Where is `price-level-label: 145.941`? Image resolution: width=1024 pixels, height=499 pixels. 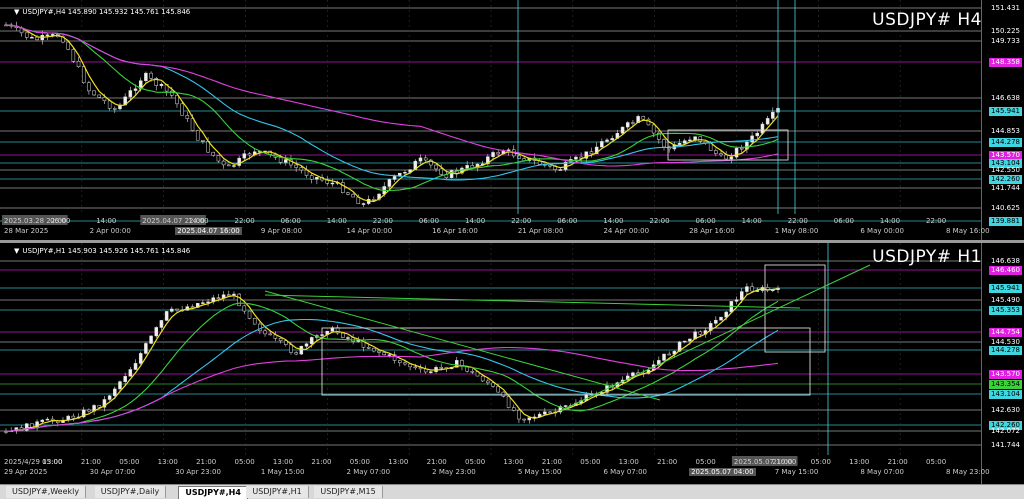 price-level-label: 145.941 is located at coordinates (1005, 288).